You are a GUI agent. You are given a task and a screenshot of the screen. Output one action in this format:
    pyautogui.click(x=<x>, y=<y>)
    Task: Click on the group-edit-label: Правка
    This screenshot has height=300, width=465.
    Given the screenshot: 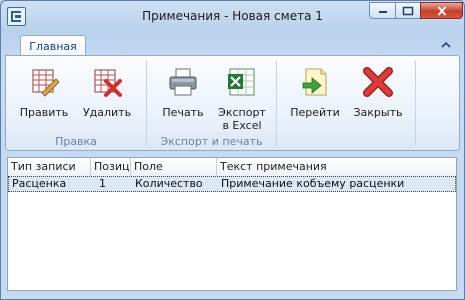 What is the action you would take?
    pyautogui.click(x=76, y=141)
    